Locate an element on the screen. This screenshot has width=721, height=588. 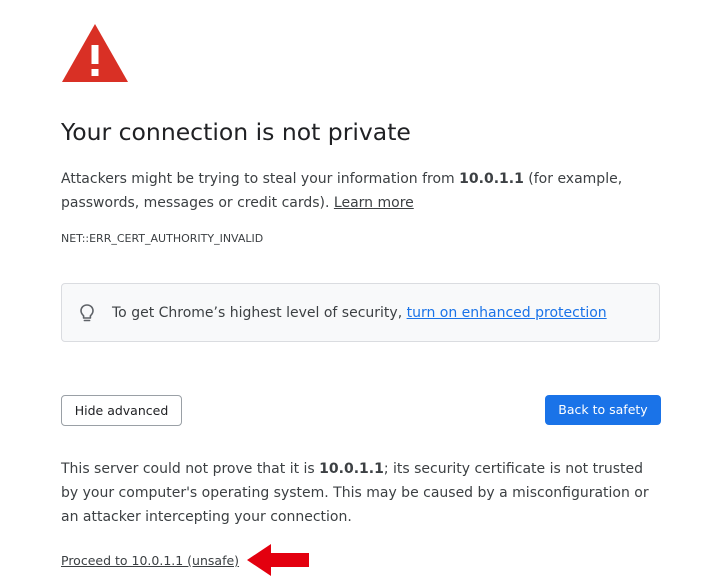
page-title: Your connection is not private is located at coordinates (236, 132).